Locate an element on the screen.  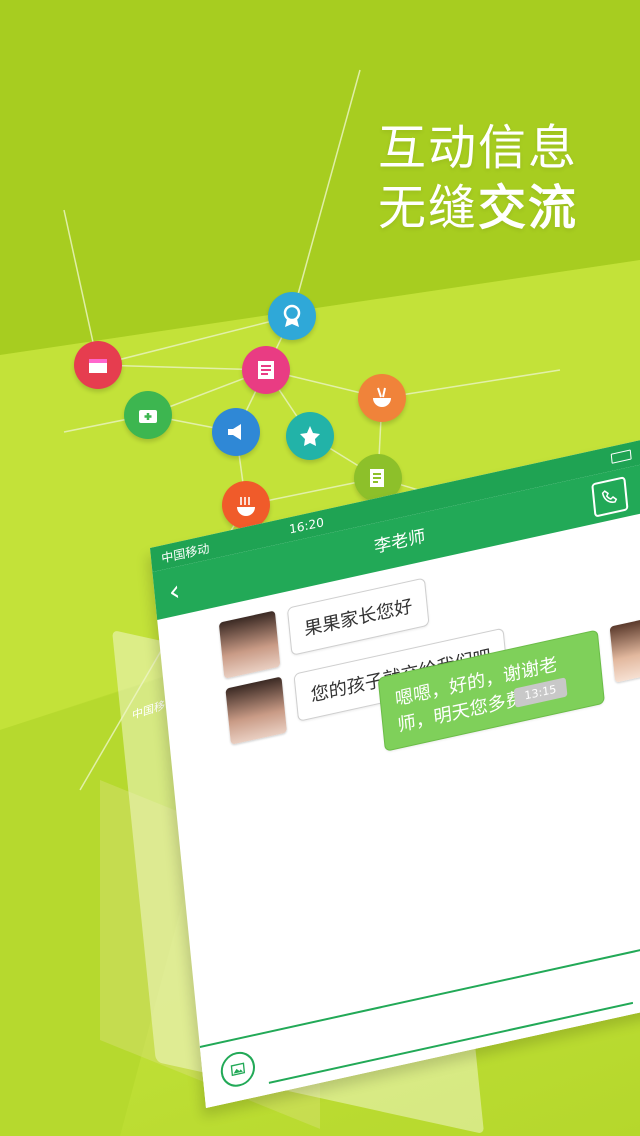
image-icon is located at coordinates (238, 1069).